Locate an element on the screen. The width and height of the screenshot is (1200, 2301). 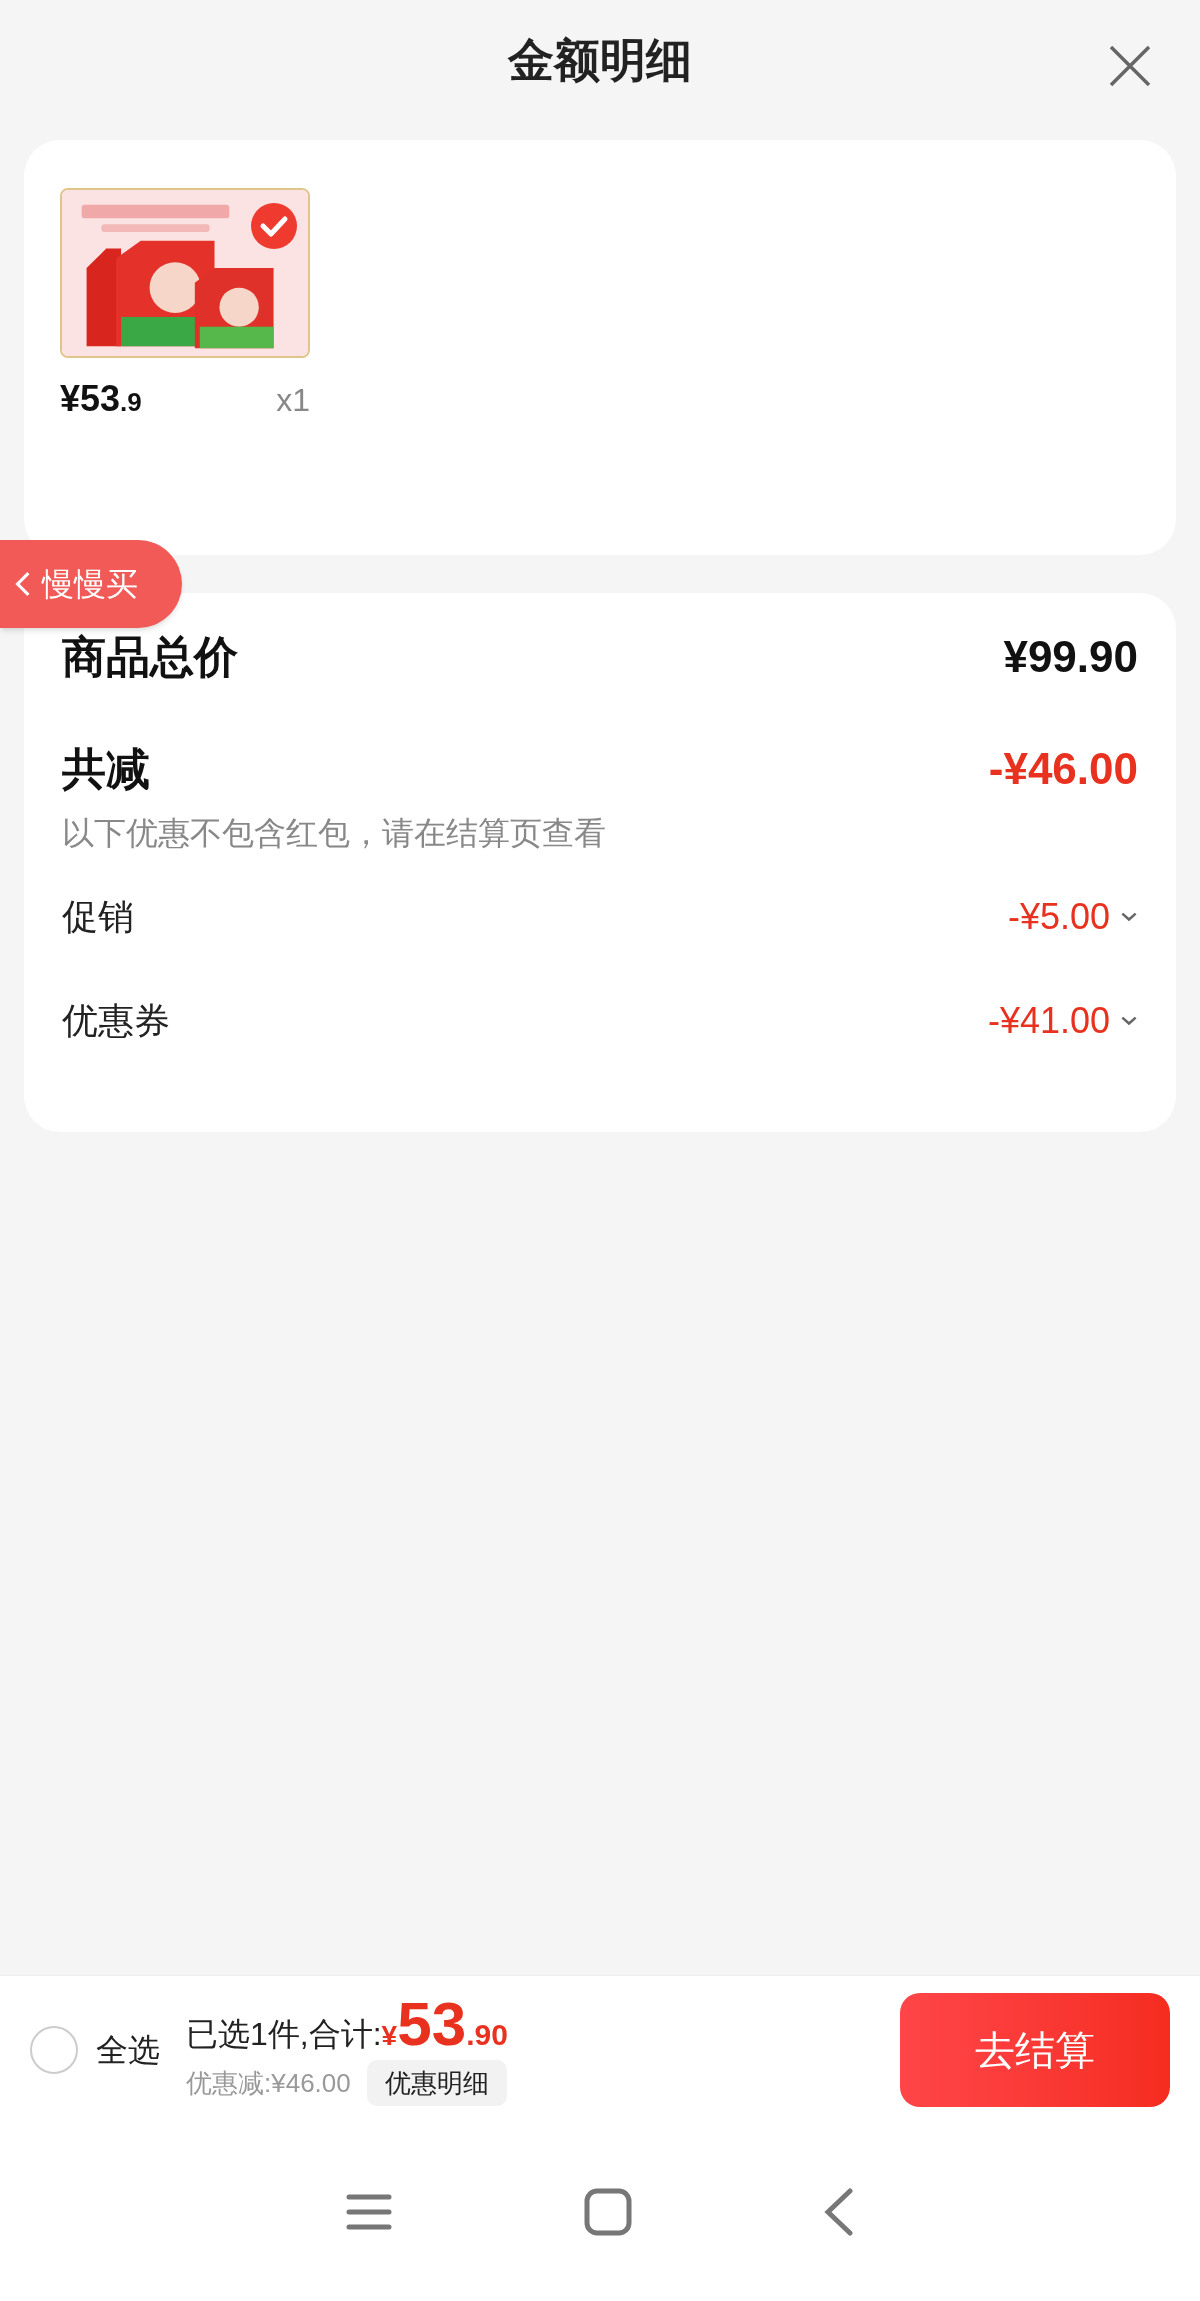
total-value: ¥99.90 is located at coordinates (1070, 657).